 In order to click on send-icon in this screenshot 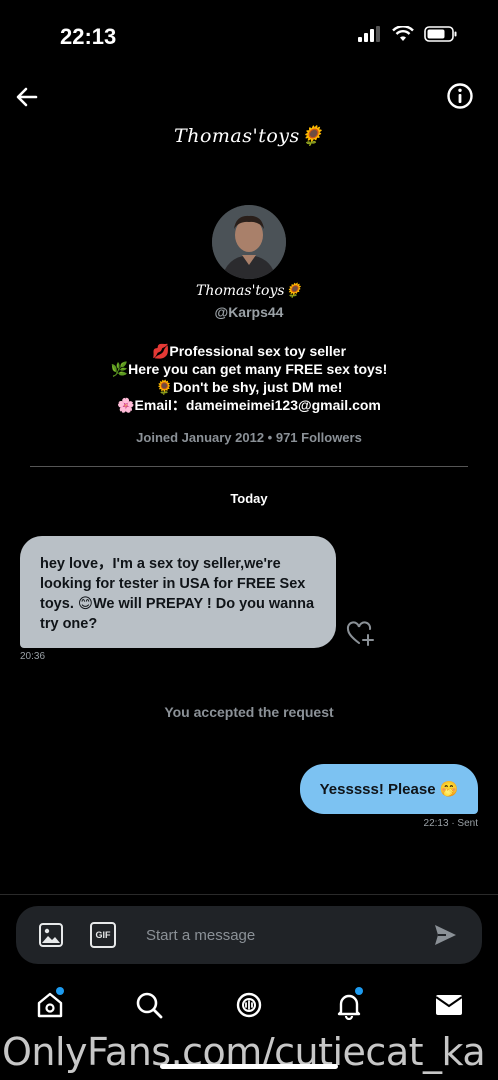, I will do `click(445, 935)`.